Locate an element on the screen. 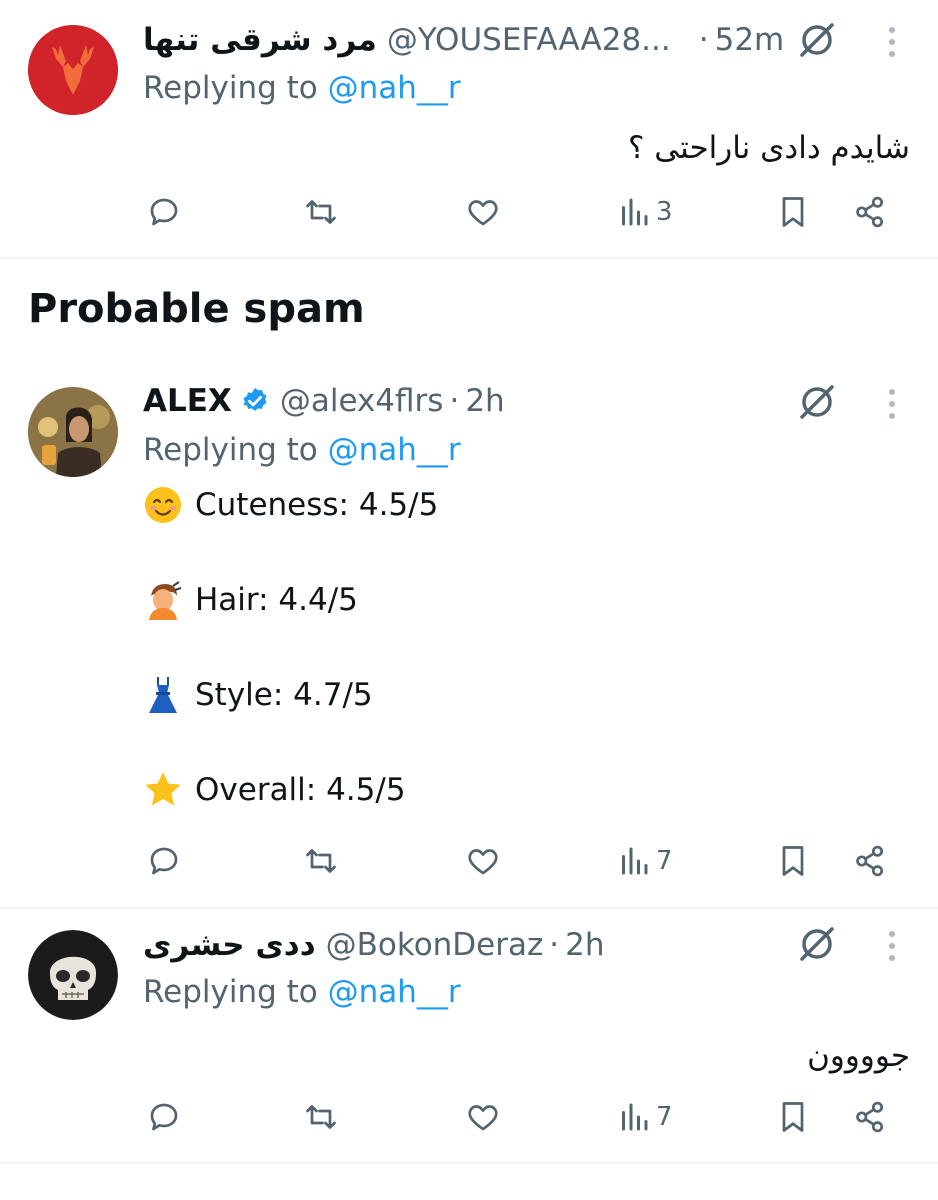  rating-text: Overall: 4.5/5 is located at coordinates (300, 790).